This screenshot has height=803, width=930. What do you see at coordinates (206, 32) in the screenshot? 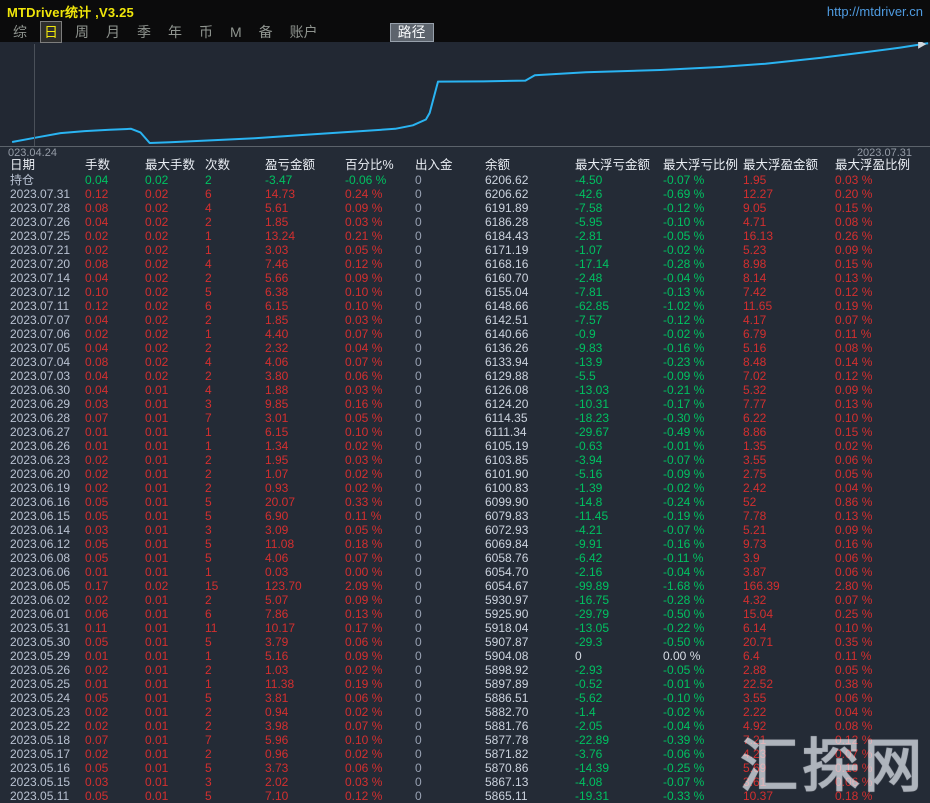
I see `menu-item-currency: 币` at bounding box center [206, 32].